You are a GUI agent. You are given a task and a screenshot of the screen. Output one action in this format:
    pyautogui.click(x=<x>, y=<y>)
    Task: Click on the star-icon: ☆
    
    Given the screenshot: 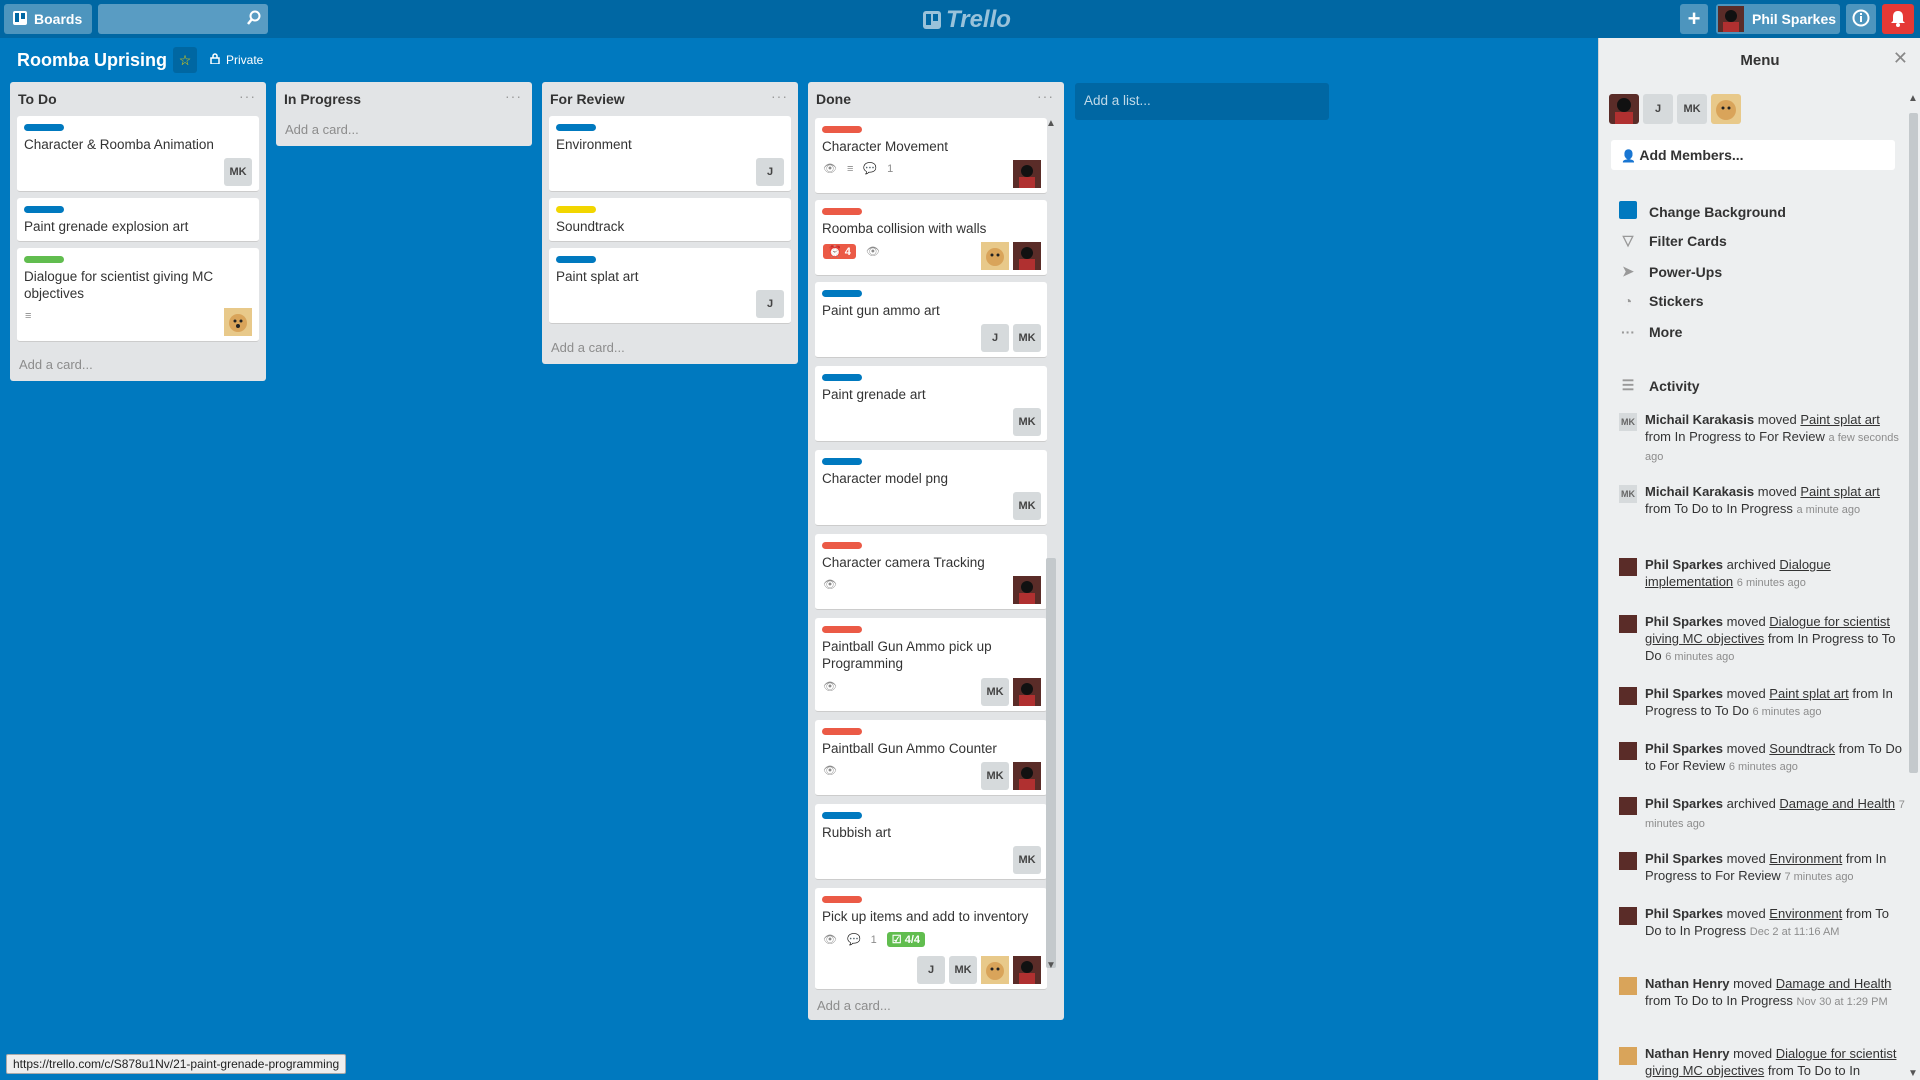 What is the action you would take?
    pyautogui.click(x=185, y=60)
    